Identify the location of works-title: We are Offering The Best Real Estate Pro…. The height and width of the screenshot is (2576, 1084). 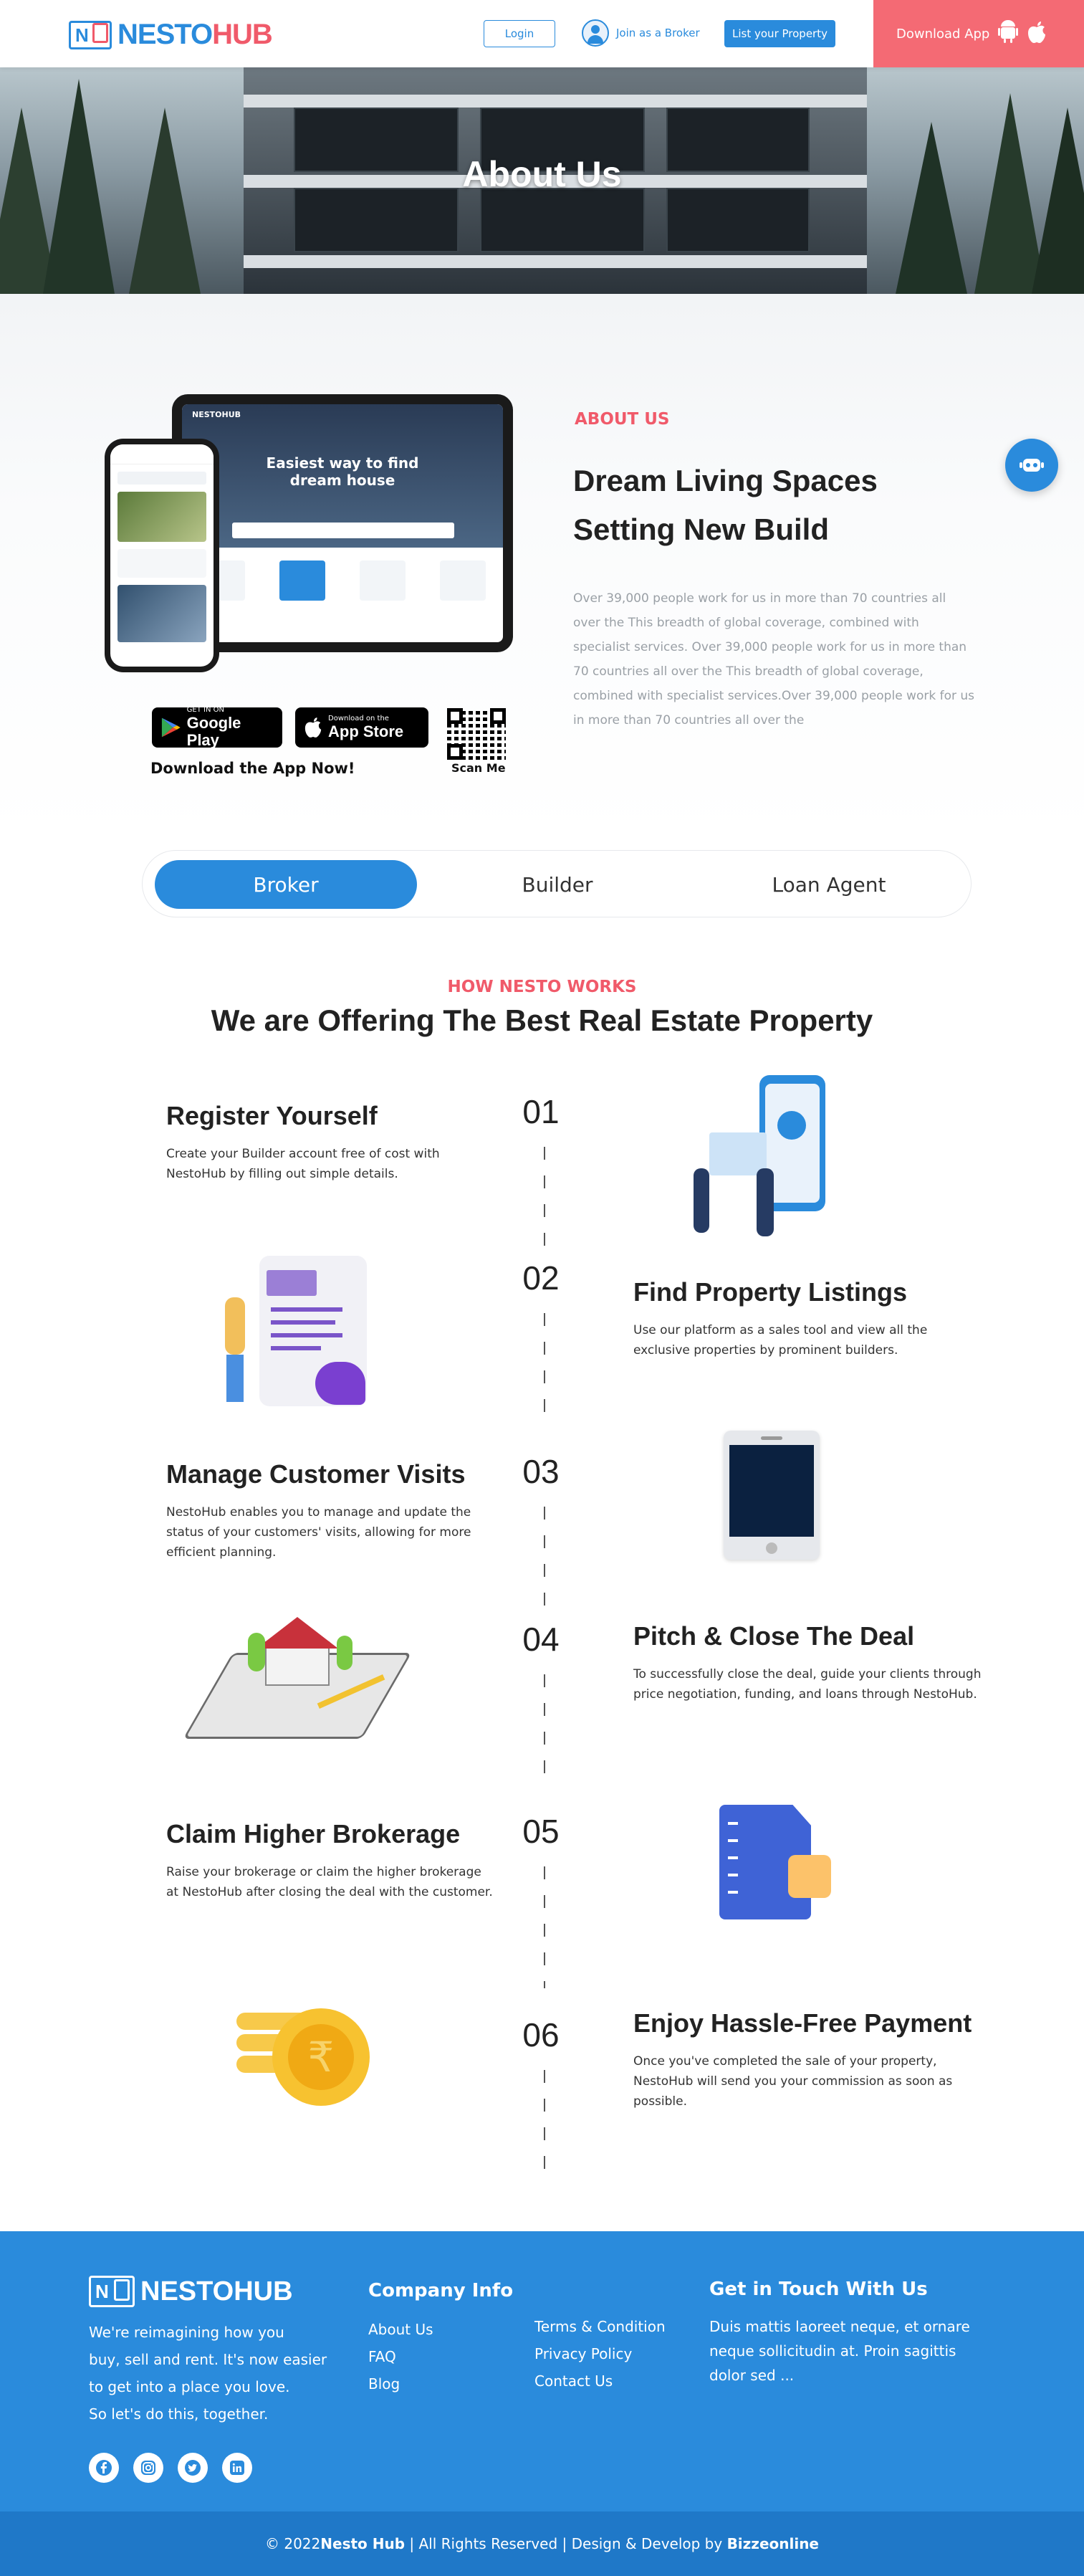
(542, 1020).